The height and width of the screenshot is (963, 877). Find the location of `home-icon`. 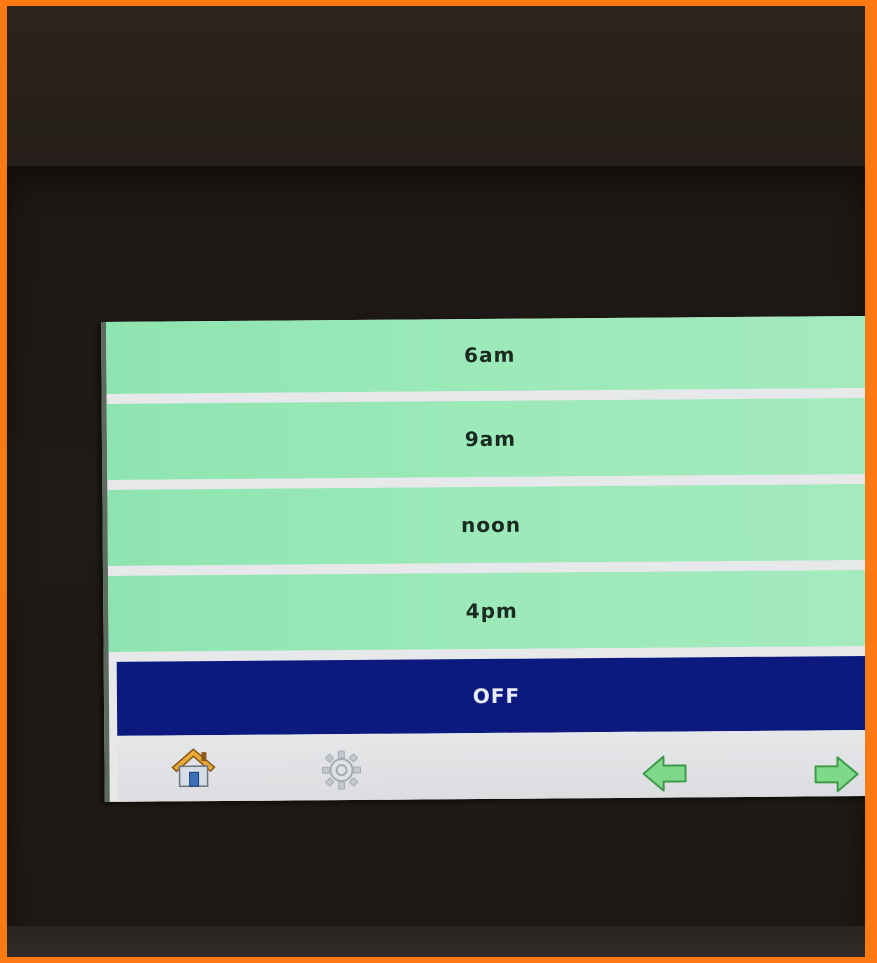

home-icon is located at coordinates (193, 768).